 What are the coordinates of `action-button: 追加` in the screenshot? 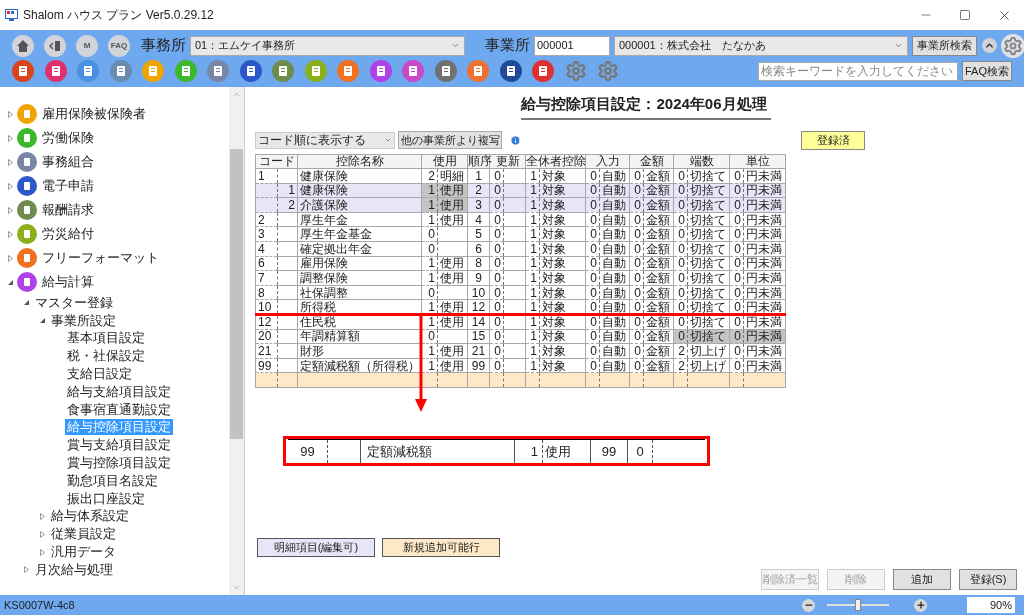 It's located at (922, 579).